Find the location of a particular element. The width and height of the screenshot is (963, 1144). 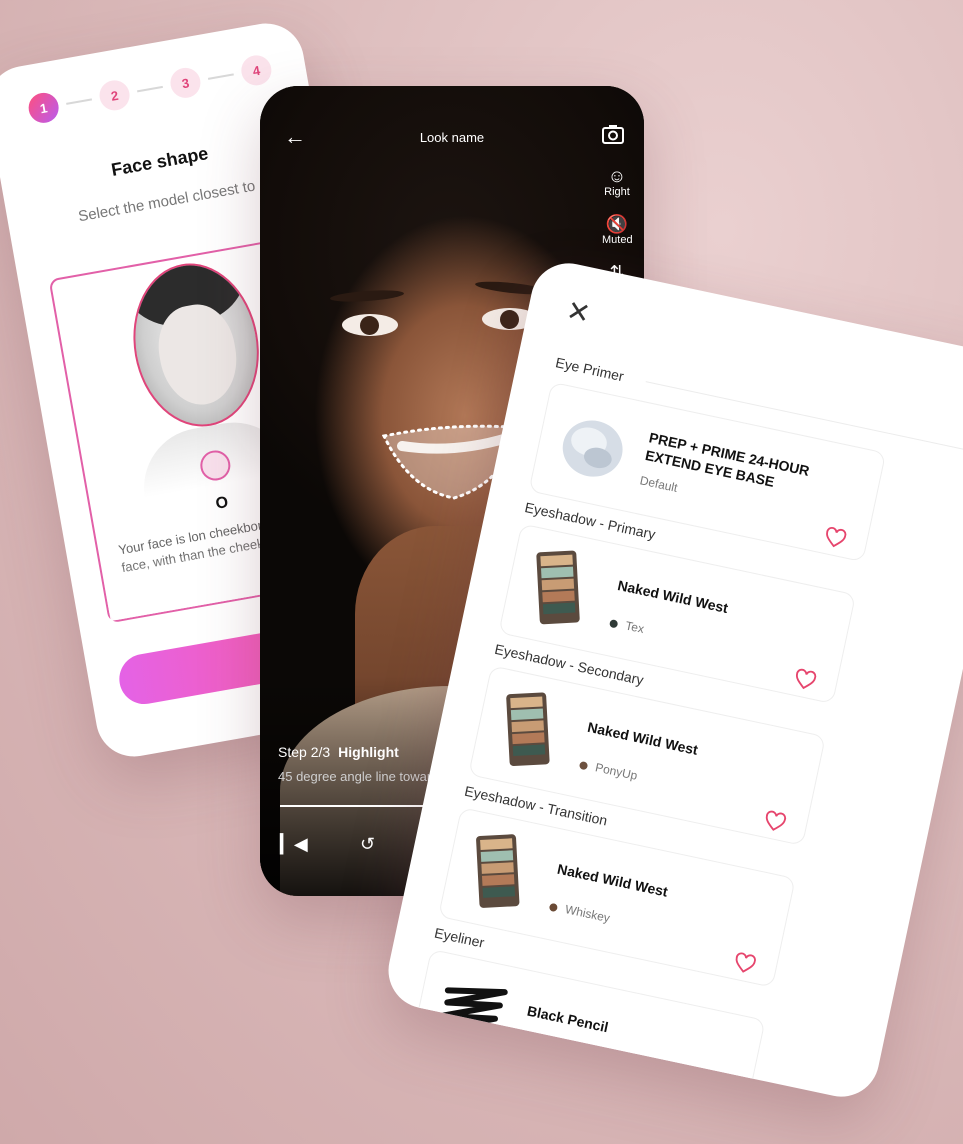

left-eye is located at coordinates (370, 325).